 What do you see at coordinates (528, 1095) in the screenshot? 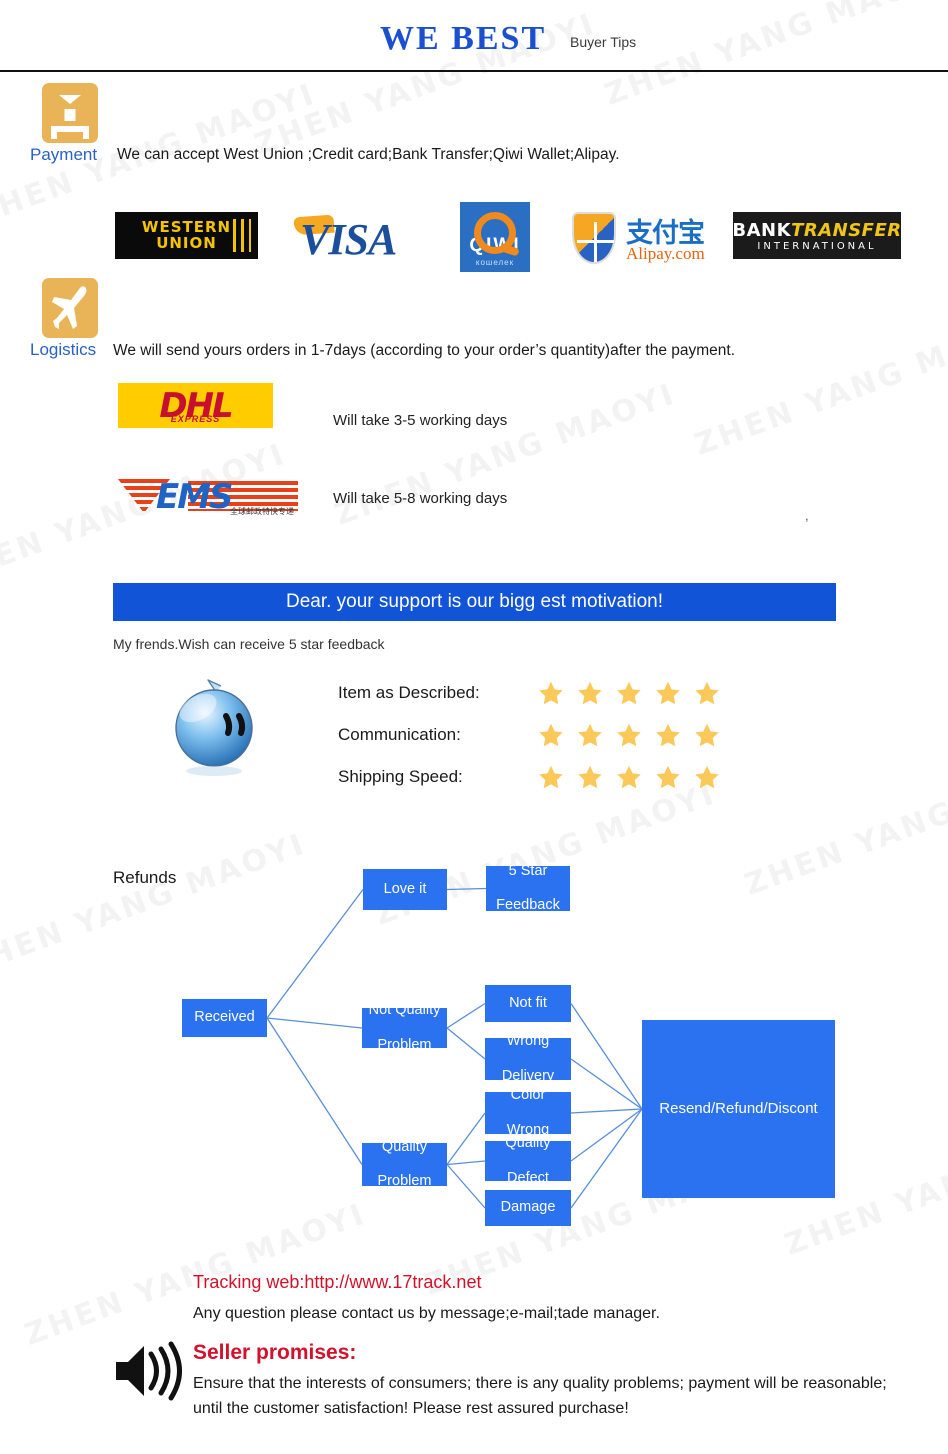
I see `flow-node-label: Color` at bounding box center [528, 1095].